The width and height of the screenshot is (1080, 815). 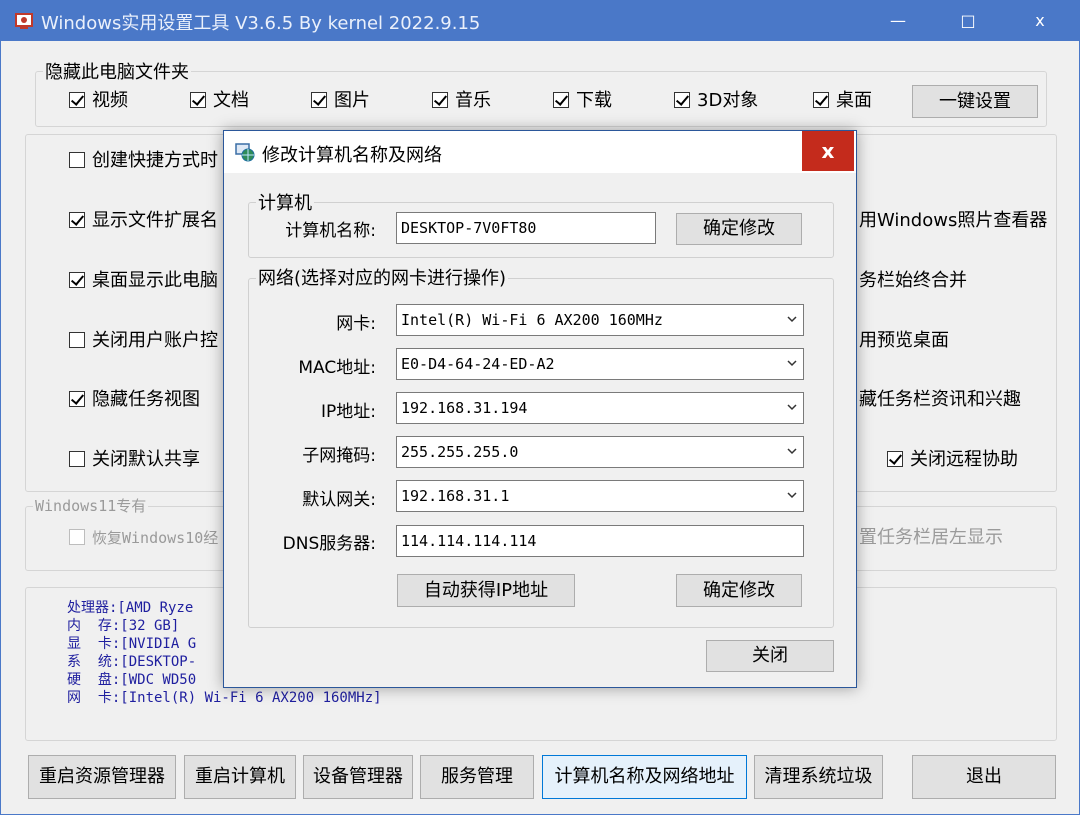 What do you see at coordinates (240, 777) in the screenshot?
I see `restart-computer-button: 重启计算机` at bounding box center [240, 777].